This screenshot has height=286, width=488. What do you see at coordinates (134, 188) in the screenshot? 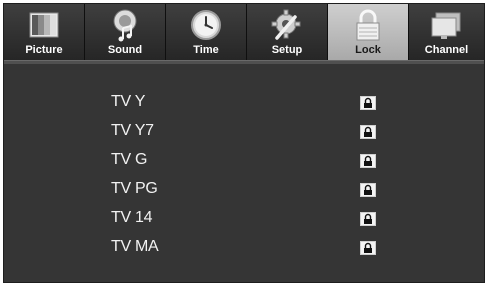
I see `rating-label: TV PG` at bounding box center [134, 188].